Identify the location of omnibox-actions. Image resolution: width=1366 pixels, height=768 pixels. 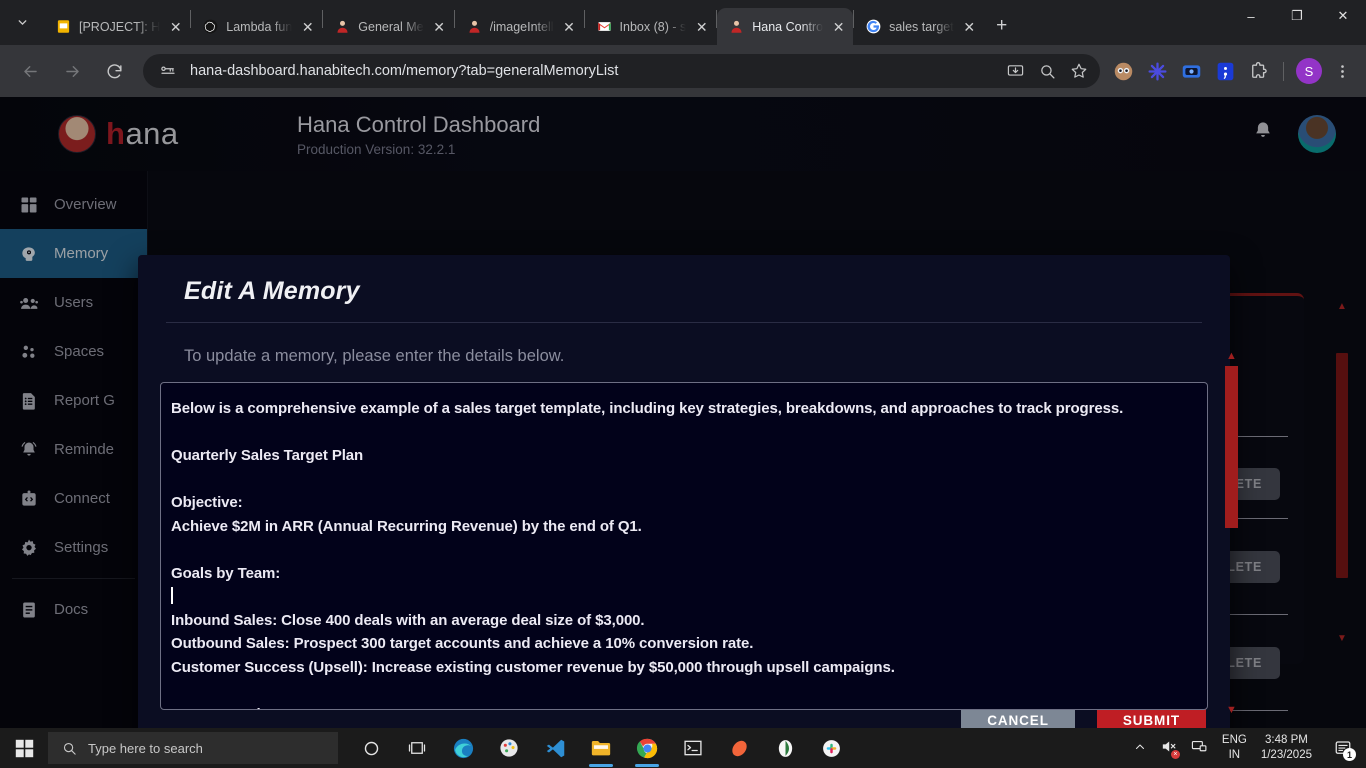
(1047, 71).